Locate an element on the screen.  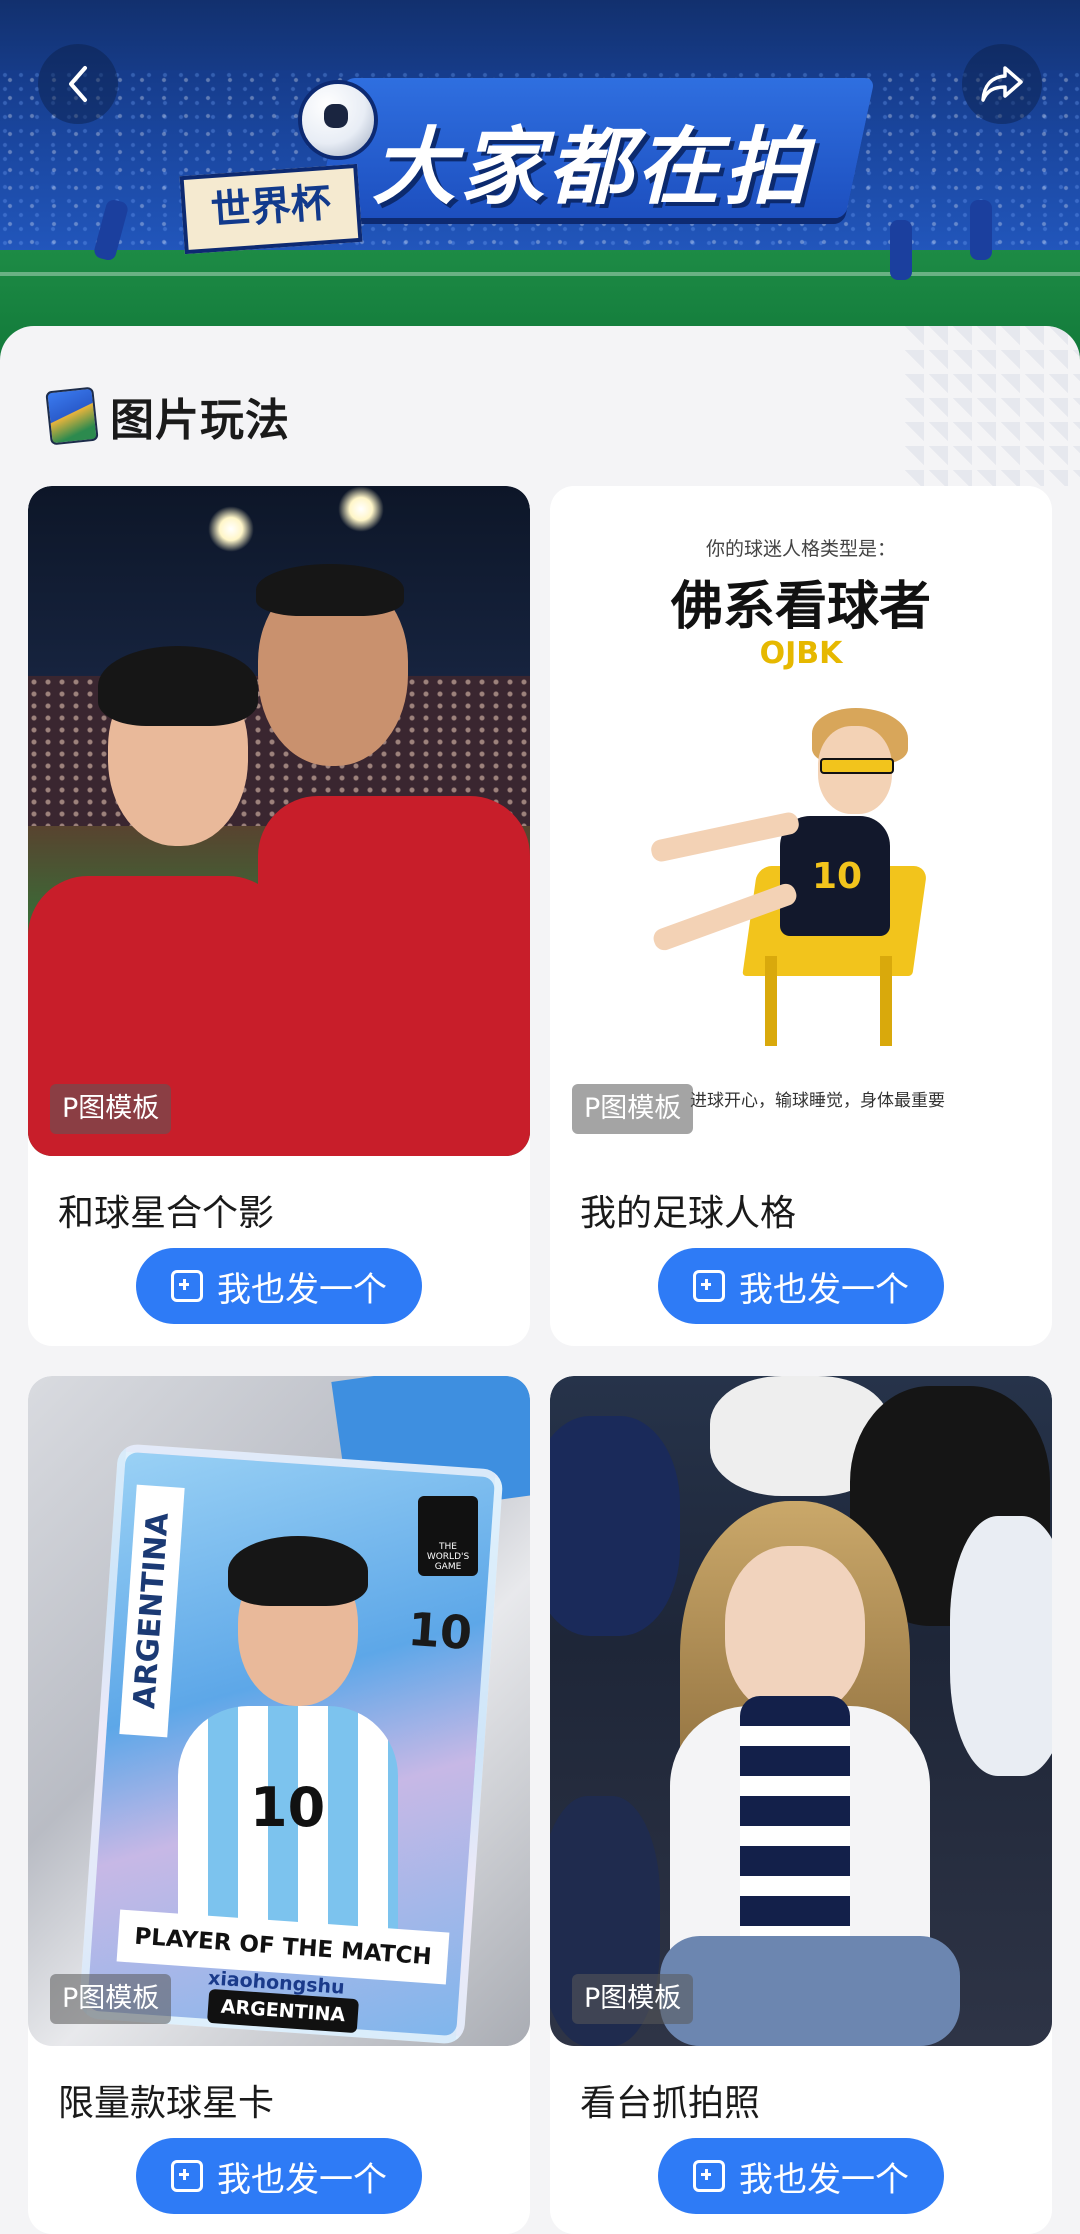
pixel-decoration is located at coordinates (990, 406).